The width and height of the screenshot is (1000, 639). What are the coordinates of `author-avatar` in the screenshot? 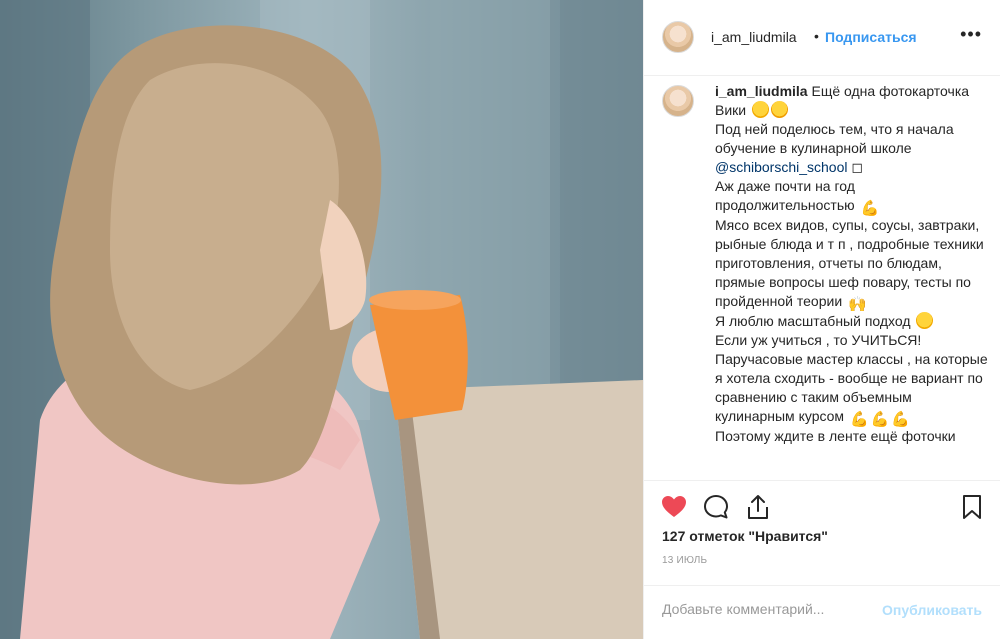 It's located at (678, 37).